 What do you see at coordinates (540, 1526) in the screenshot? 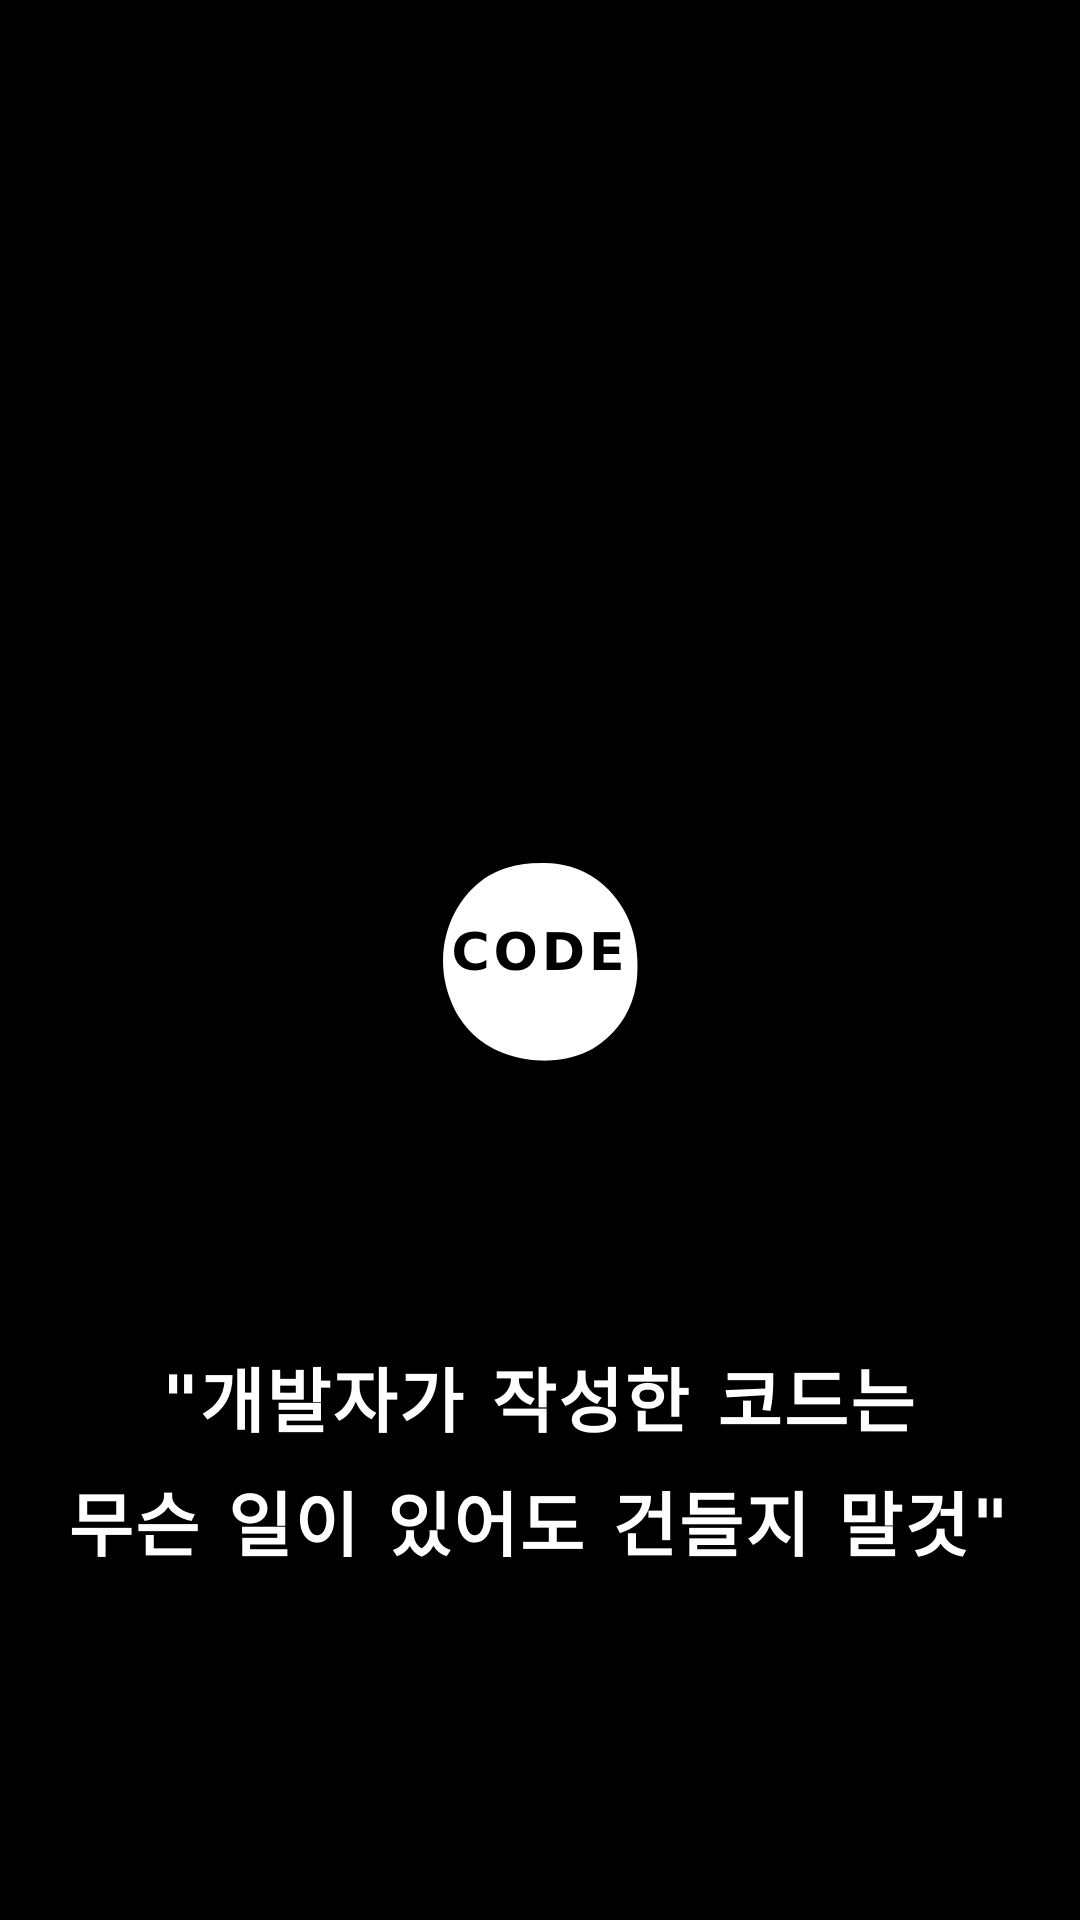
I see `quote-line-2: 무슨 일이 있어도 건들지 말것"` at bounding box center [540, 1526].